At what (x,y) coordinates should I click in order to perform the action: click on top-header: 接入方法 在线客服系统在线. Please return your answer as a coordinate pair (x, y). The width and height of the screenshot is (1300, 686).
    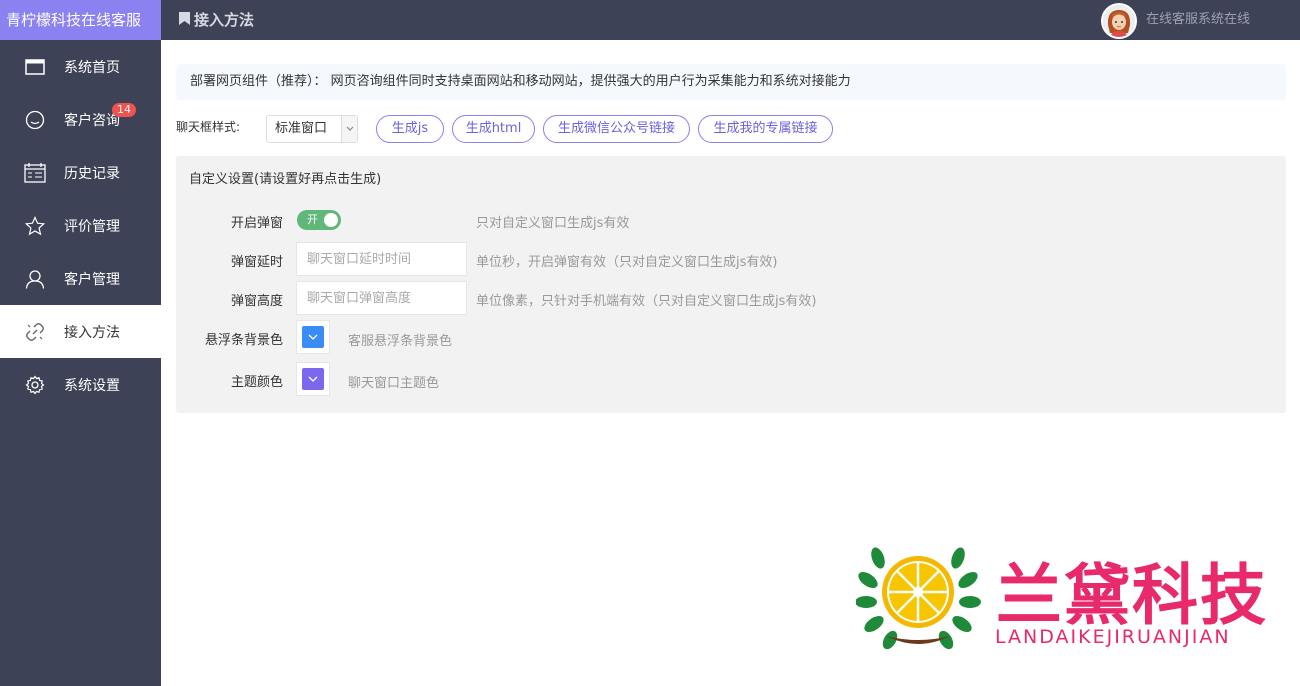
    Looking at the image, I should click on (730, 20).